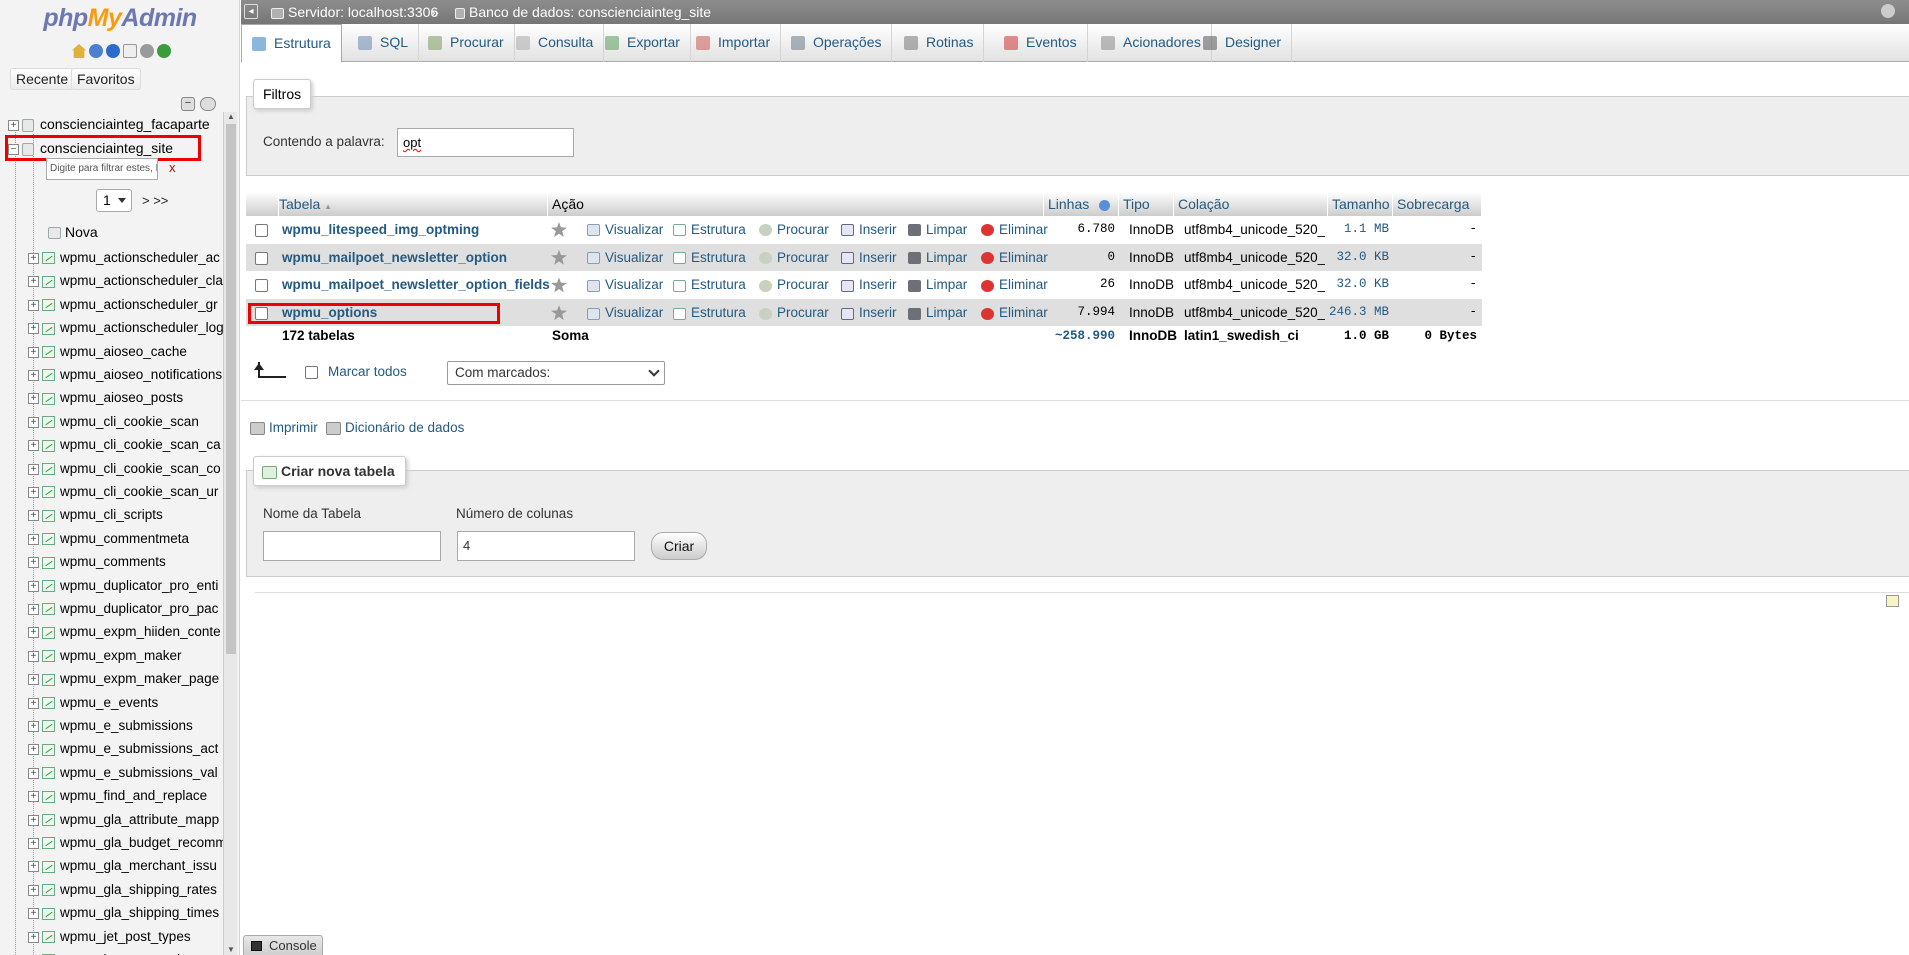 The image size is (1909, 955). Describe the element at coordinates (653, 42) in the screenshot. I see `tab-label: Exportar` at that location.